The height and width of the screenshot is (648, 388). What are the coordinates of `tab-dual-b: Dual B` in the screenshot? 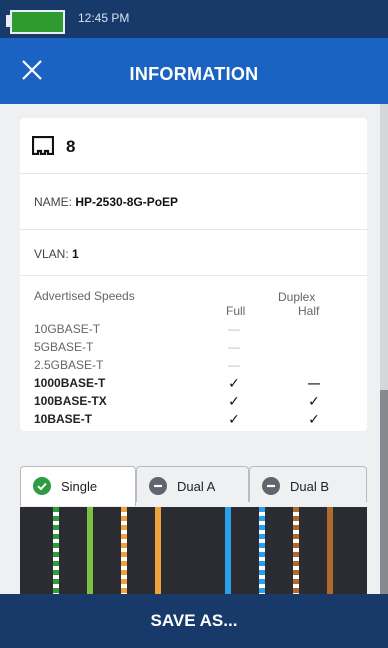 It's located at (308, 484).